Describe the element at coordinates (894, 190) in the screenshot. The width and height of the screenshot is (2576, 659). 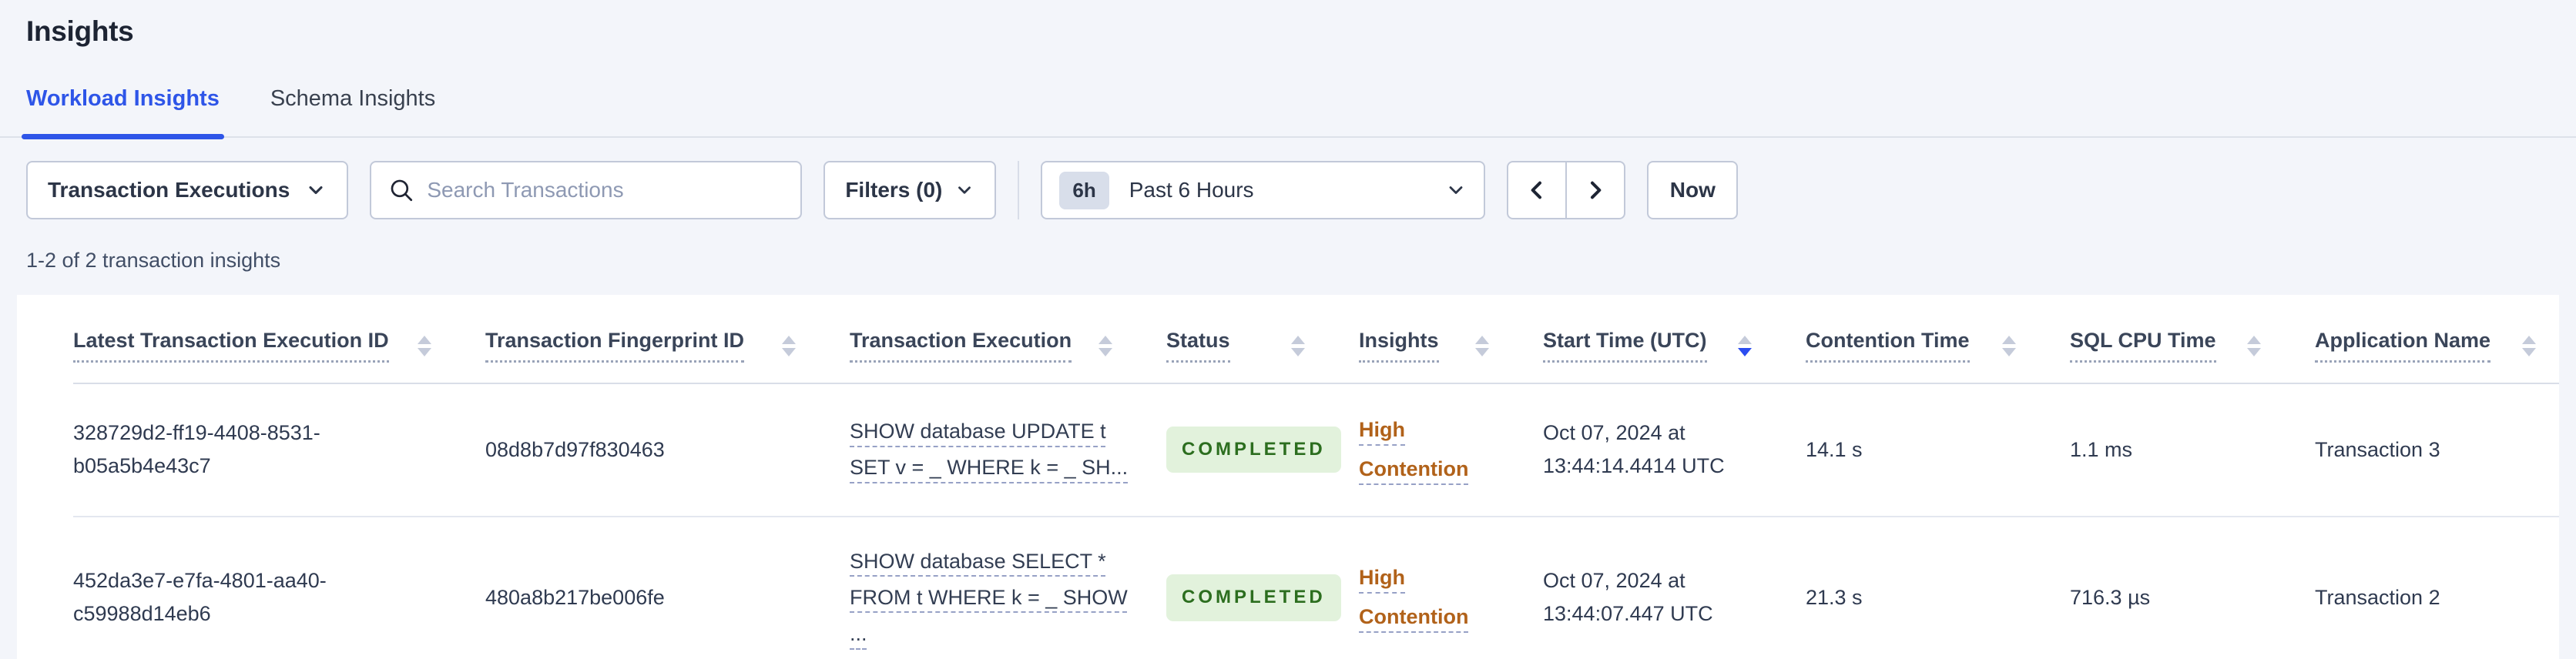
I see `filters-label: Filters (0)` at that location.